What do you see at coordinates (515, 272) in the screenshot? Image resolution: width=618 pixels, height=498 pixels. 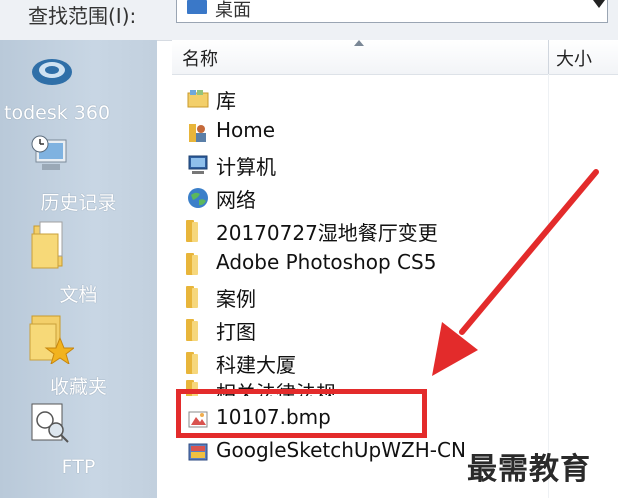 I see `red-arrow-icon` at bounding box center [515, 272].